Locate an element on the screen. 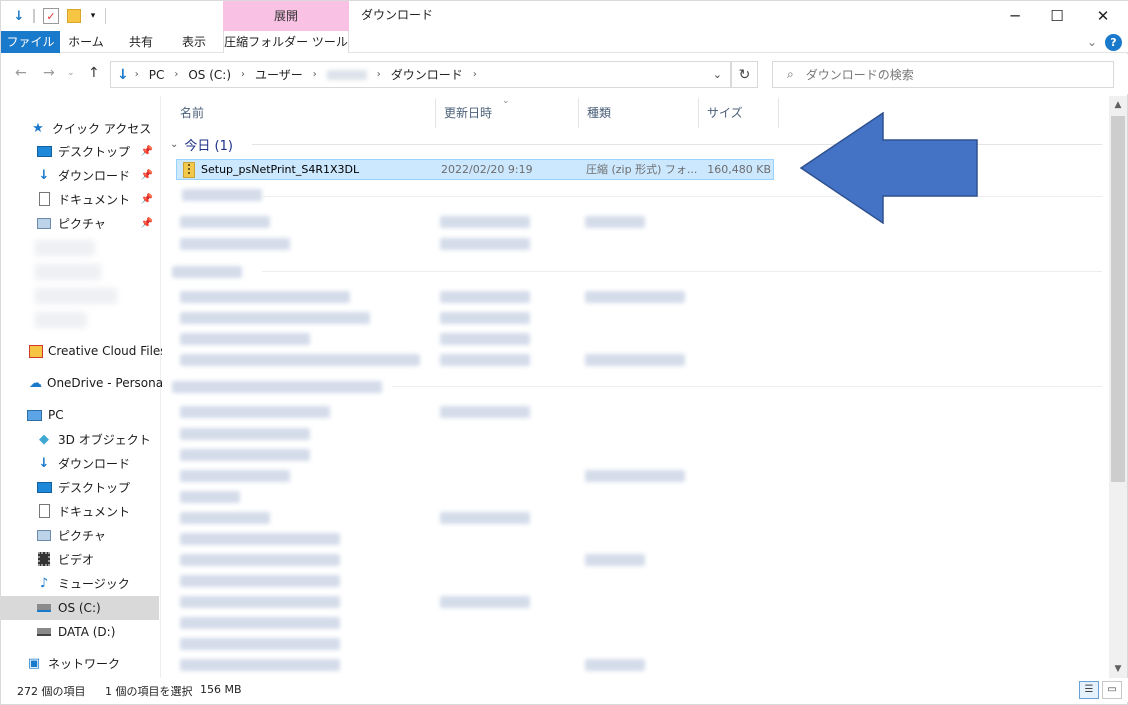 This screenshot has height=705, width=1128. tab-file: ファイル is located at coordinates (30, 42).